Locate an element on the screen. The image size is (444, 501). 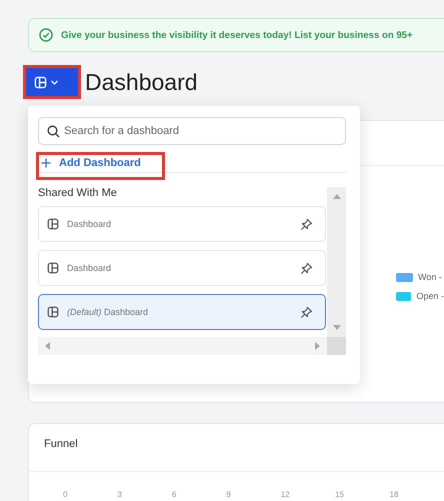
scroll-right-arrow-icon is located at coordinates (318, 346).